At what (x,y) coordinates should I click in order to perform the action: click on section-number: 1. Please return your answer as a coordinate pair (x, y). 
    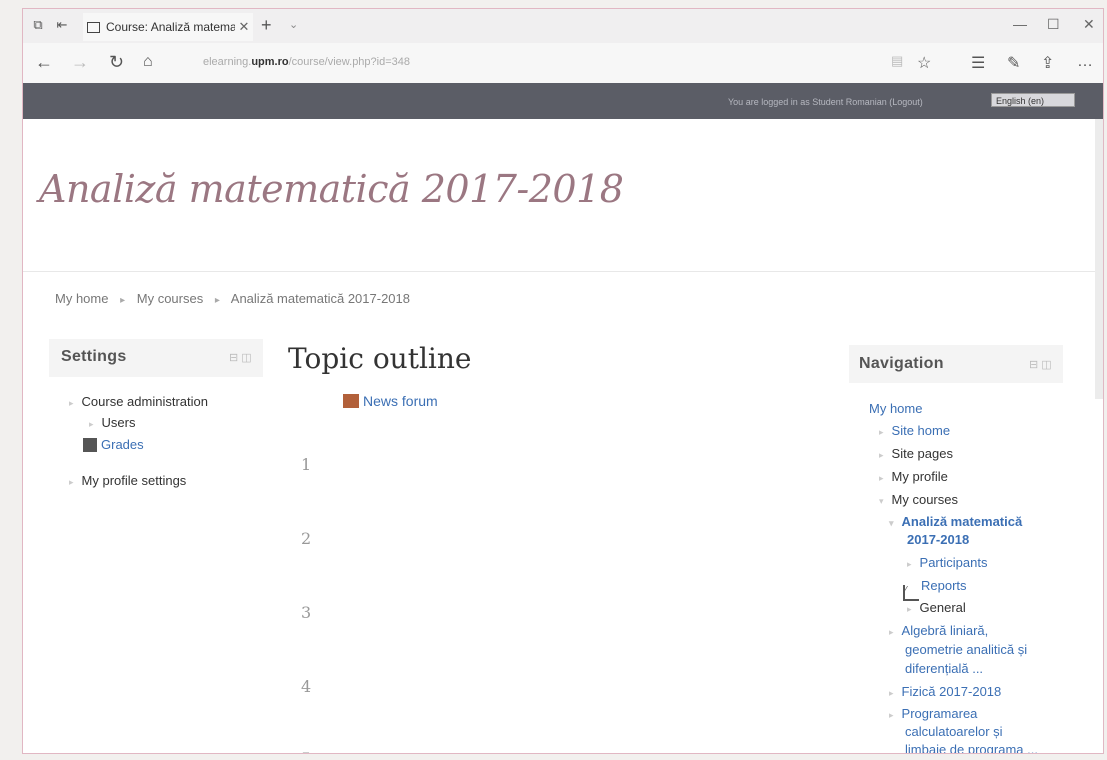
    Looking at the image, I should click on (306, 464).